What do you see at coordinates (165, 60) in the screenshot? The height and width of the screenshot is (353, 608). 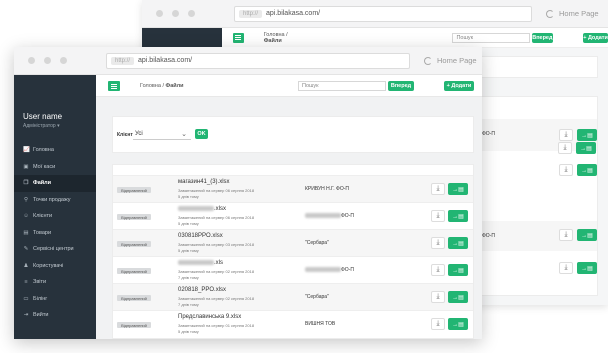 I see `url-text: api.bilakasa.com/` at bounding box center [165, 60].